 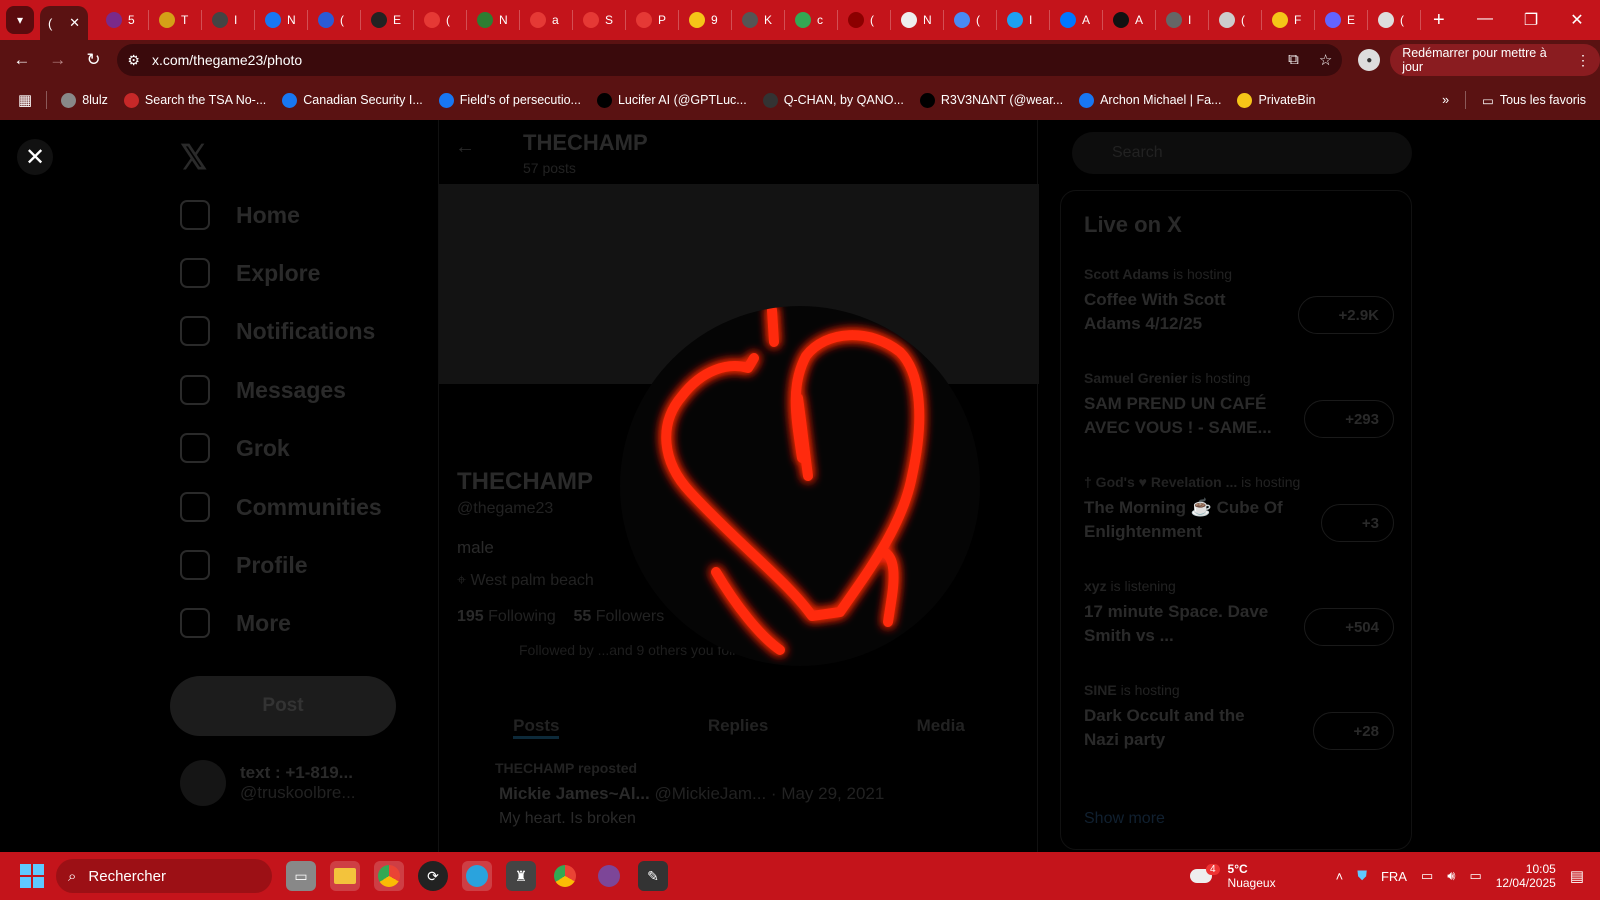 What do you see at coordinates (389, 876) in the screenshot?
I see `chrome-icon` at bounding box center [389, 876].